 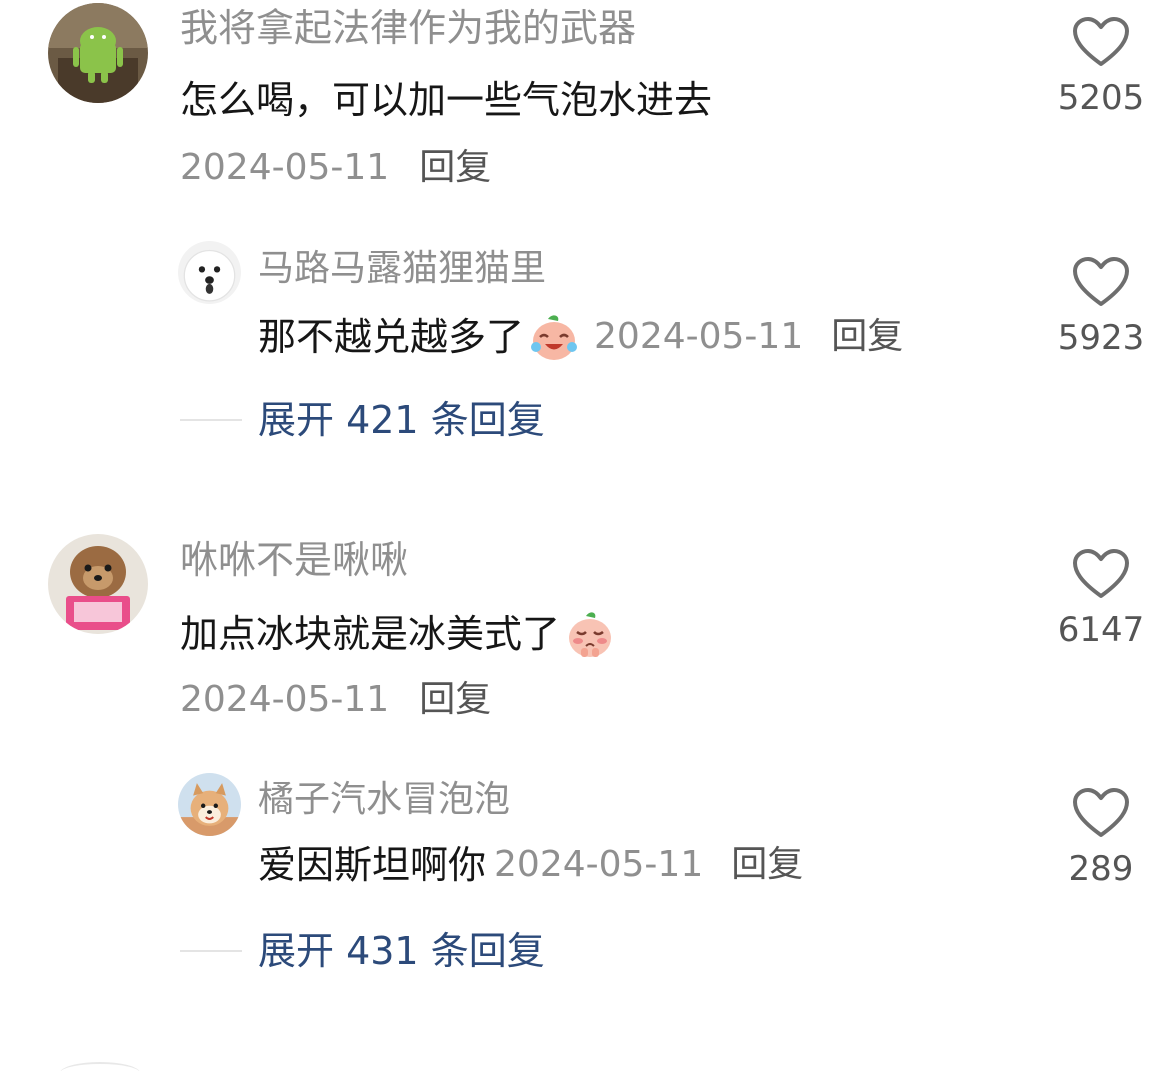 I want to click on dog-reading-book-avatar-icon, so click(x=98, y=584).